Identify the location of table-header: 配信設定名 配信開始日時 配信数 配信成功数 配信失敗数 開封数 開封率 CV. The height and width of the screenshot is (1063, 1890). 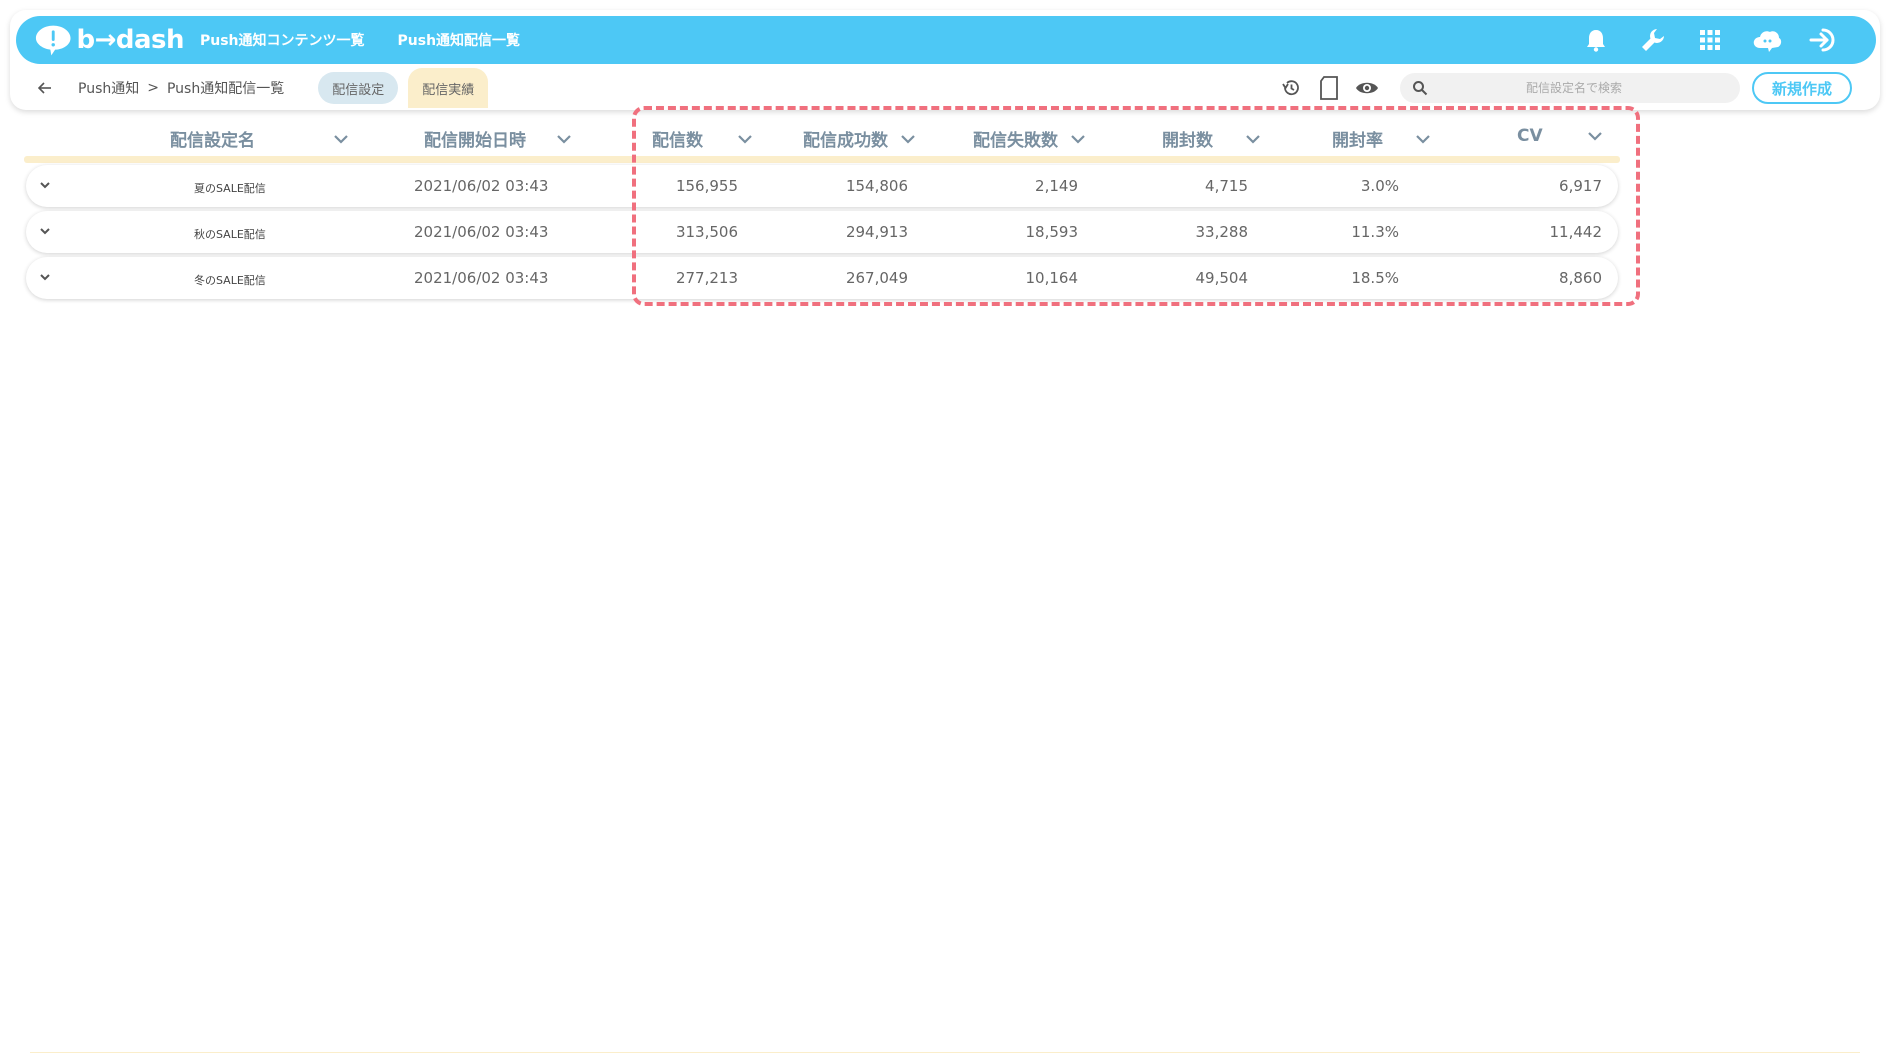
(822, 140).